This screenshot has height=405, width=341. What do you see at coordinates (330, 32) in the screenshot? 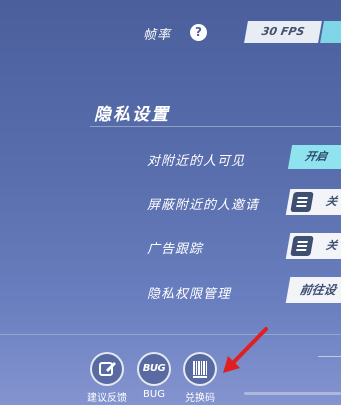
I see `fps-next-option` at bounding box center [330, 32].